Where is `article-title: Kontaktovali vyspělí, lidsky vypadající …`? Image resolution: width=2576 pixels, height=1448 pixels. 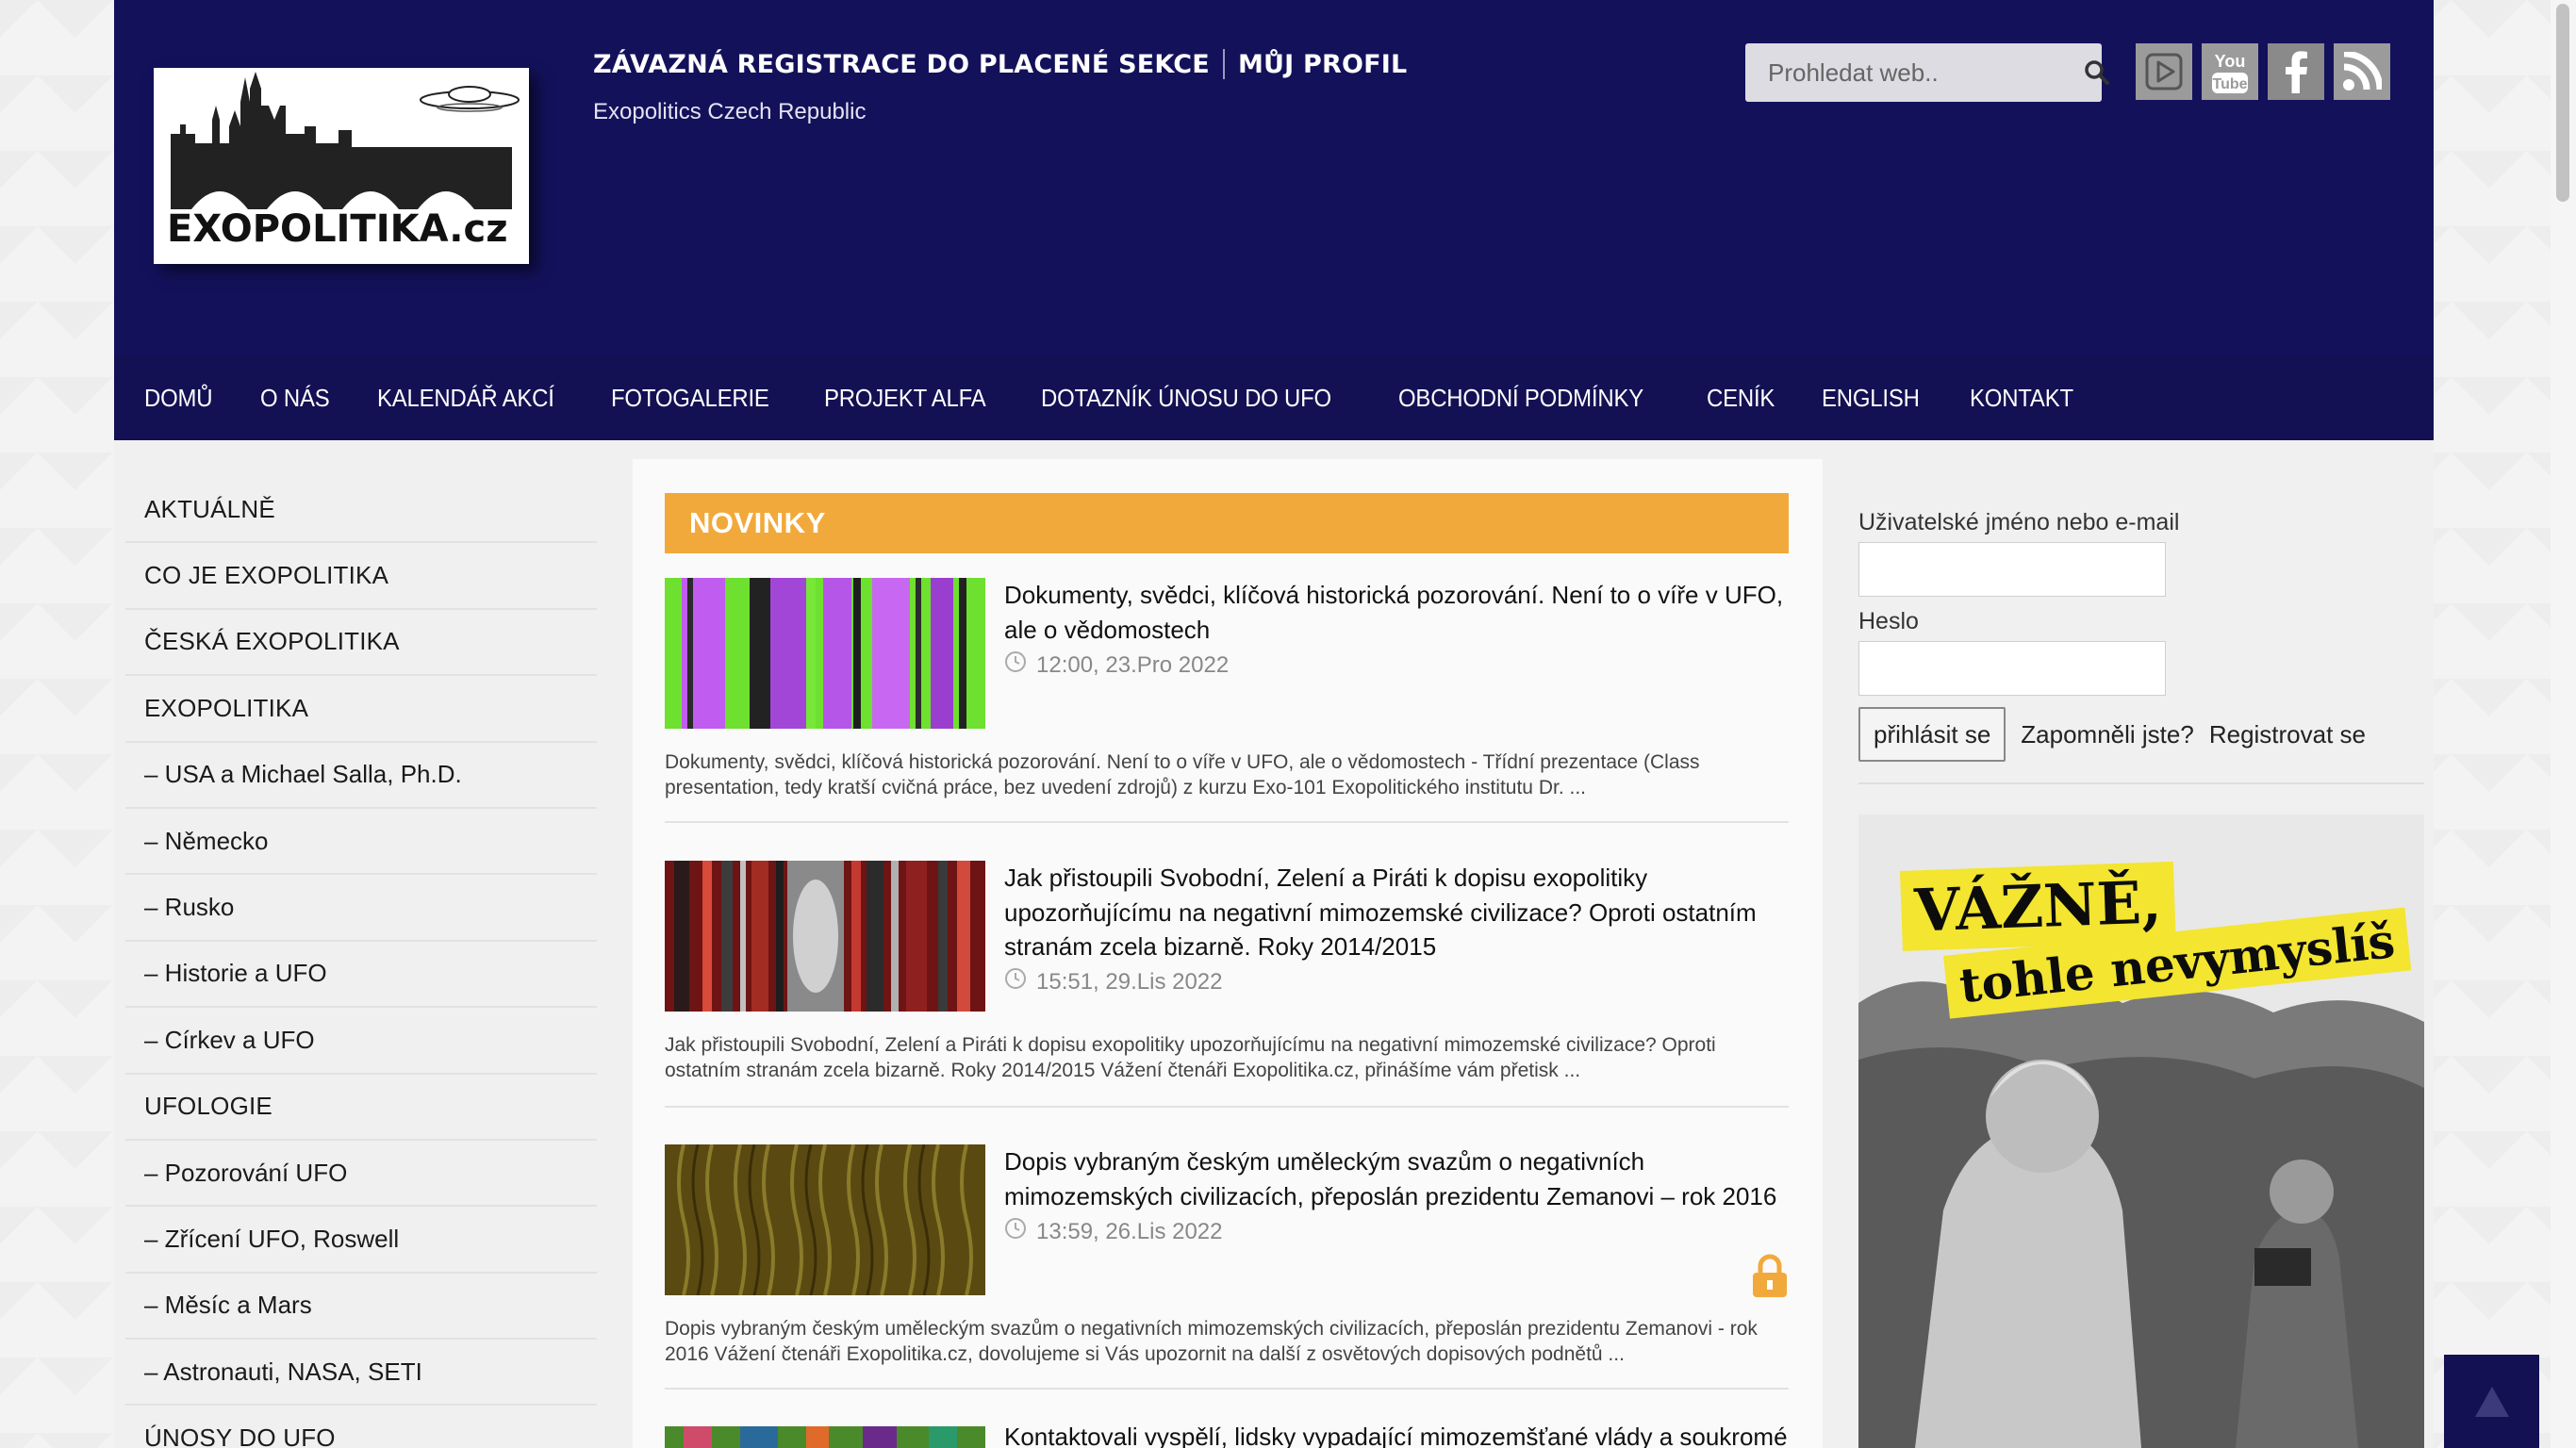 article-title: Kontaktovali vyspělí, lidsky vypadající … is located at coordinates (1396, 1437).